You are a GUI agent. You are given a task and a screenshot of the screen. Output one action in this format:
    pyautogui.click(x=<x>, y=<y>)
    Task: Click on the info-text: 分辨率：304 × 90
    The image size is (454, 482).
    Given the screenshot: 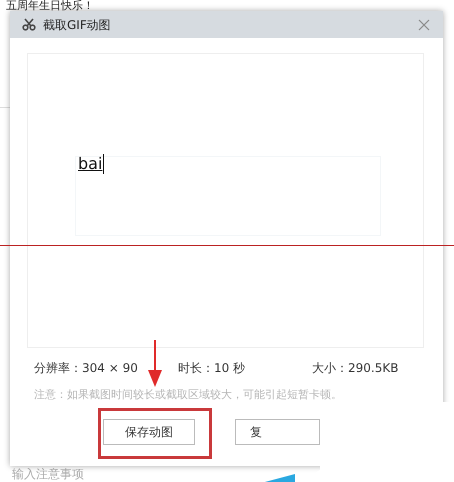 What is the action you would take?
    pyautogui.click(x=86, y=368)
    